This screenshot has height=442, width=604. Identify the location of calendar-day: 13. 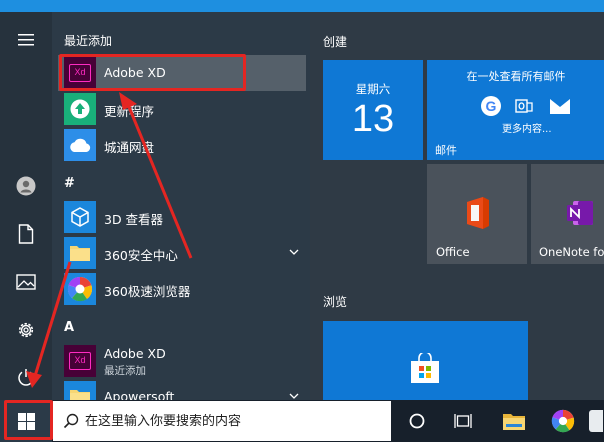
(373, 119).